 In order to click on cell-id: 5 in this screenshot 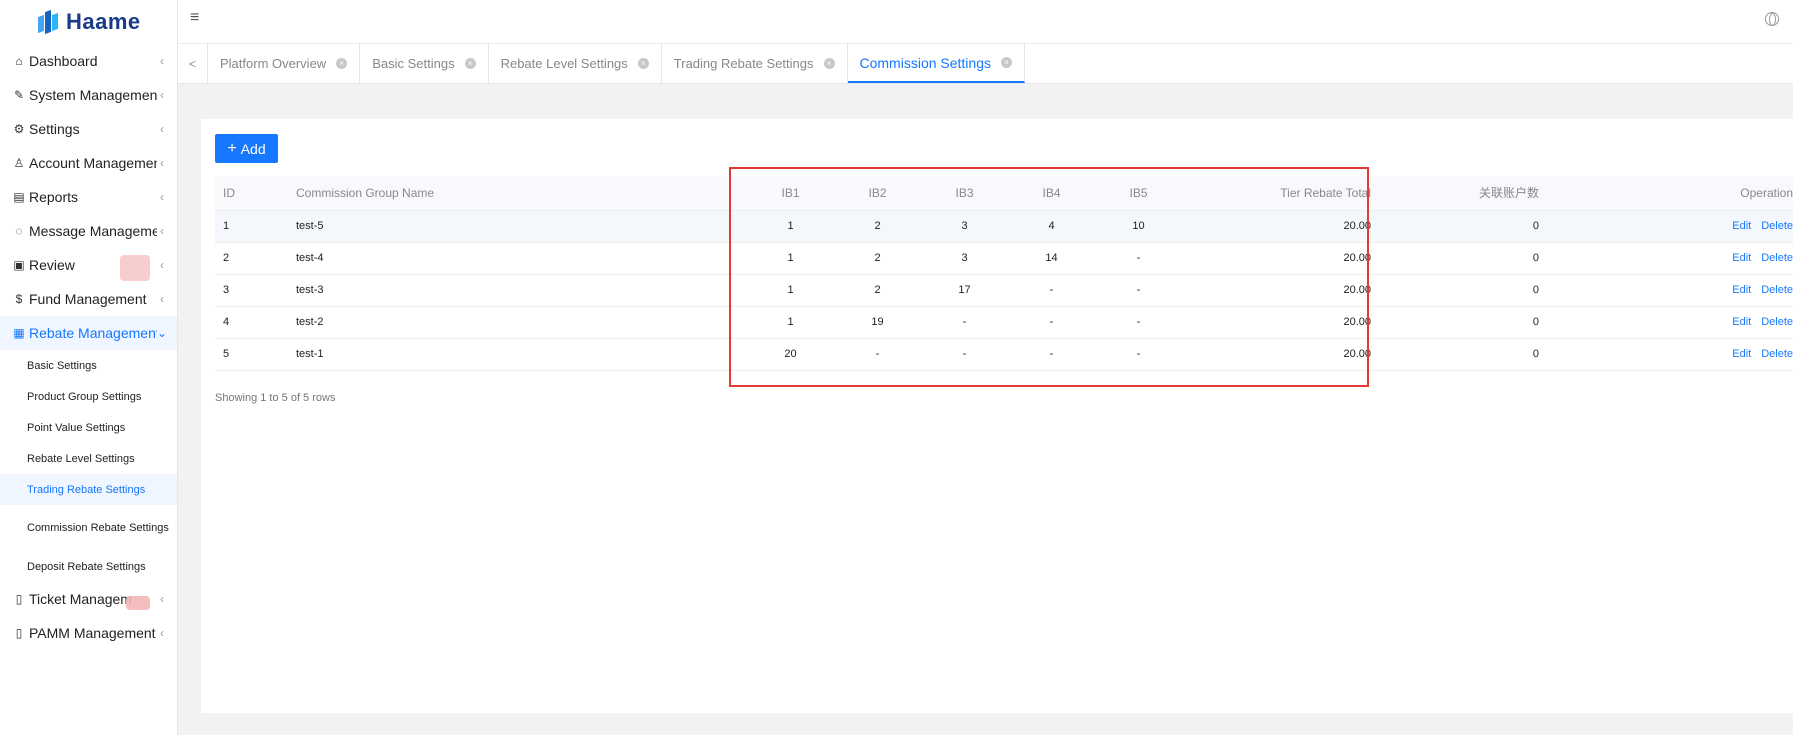, I will do `click(254, 354)`.